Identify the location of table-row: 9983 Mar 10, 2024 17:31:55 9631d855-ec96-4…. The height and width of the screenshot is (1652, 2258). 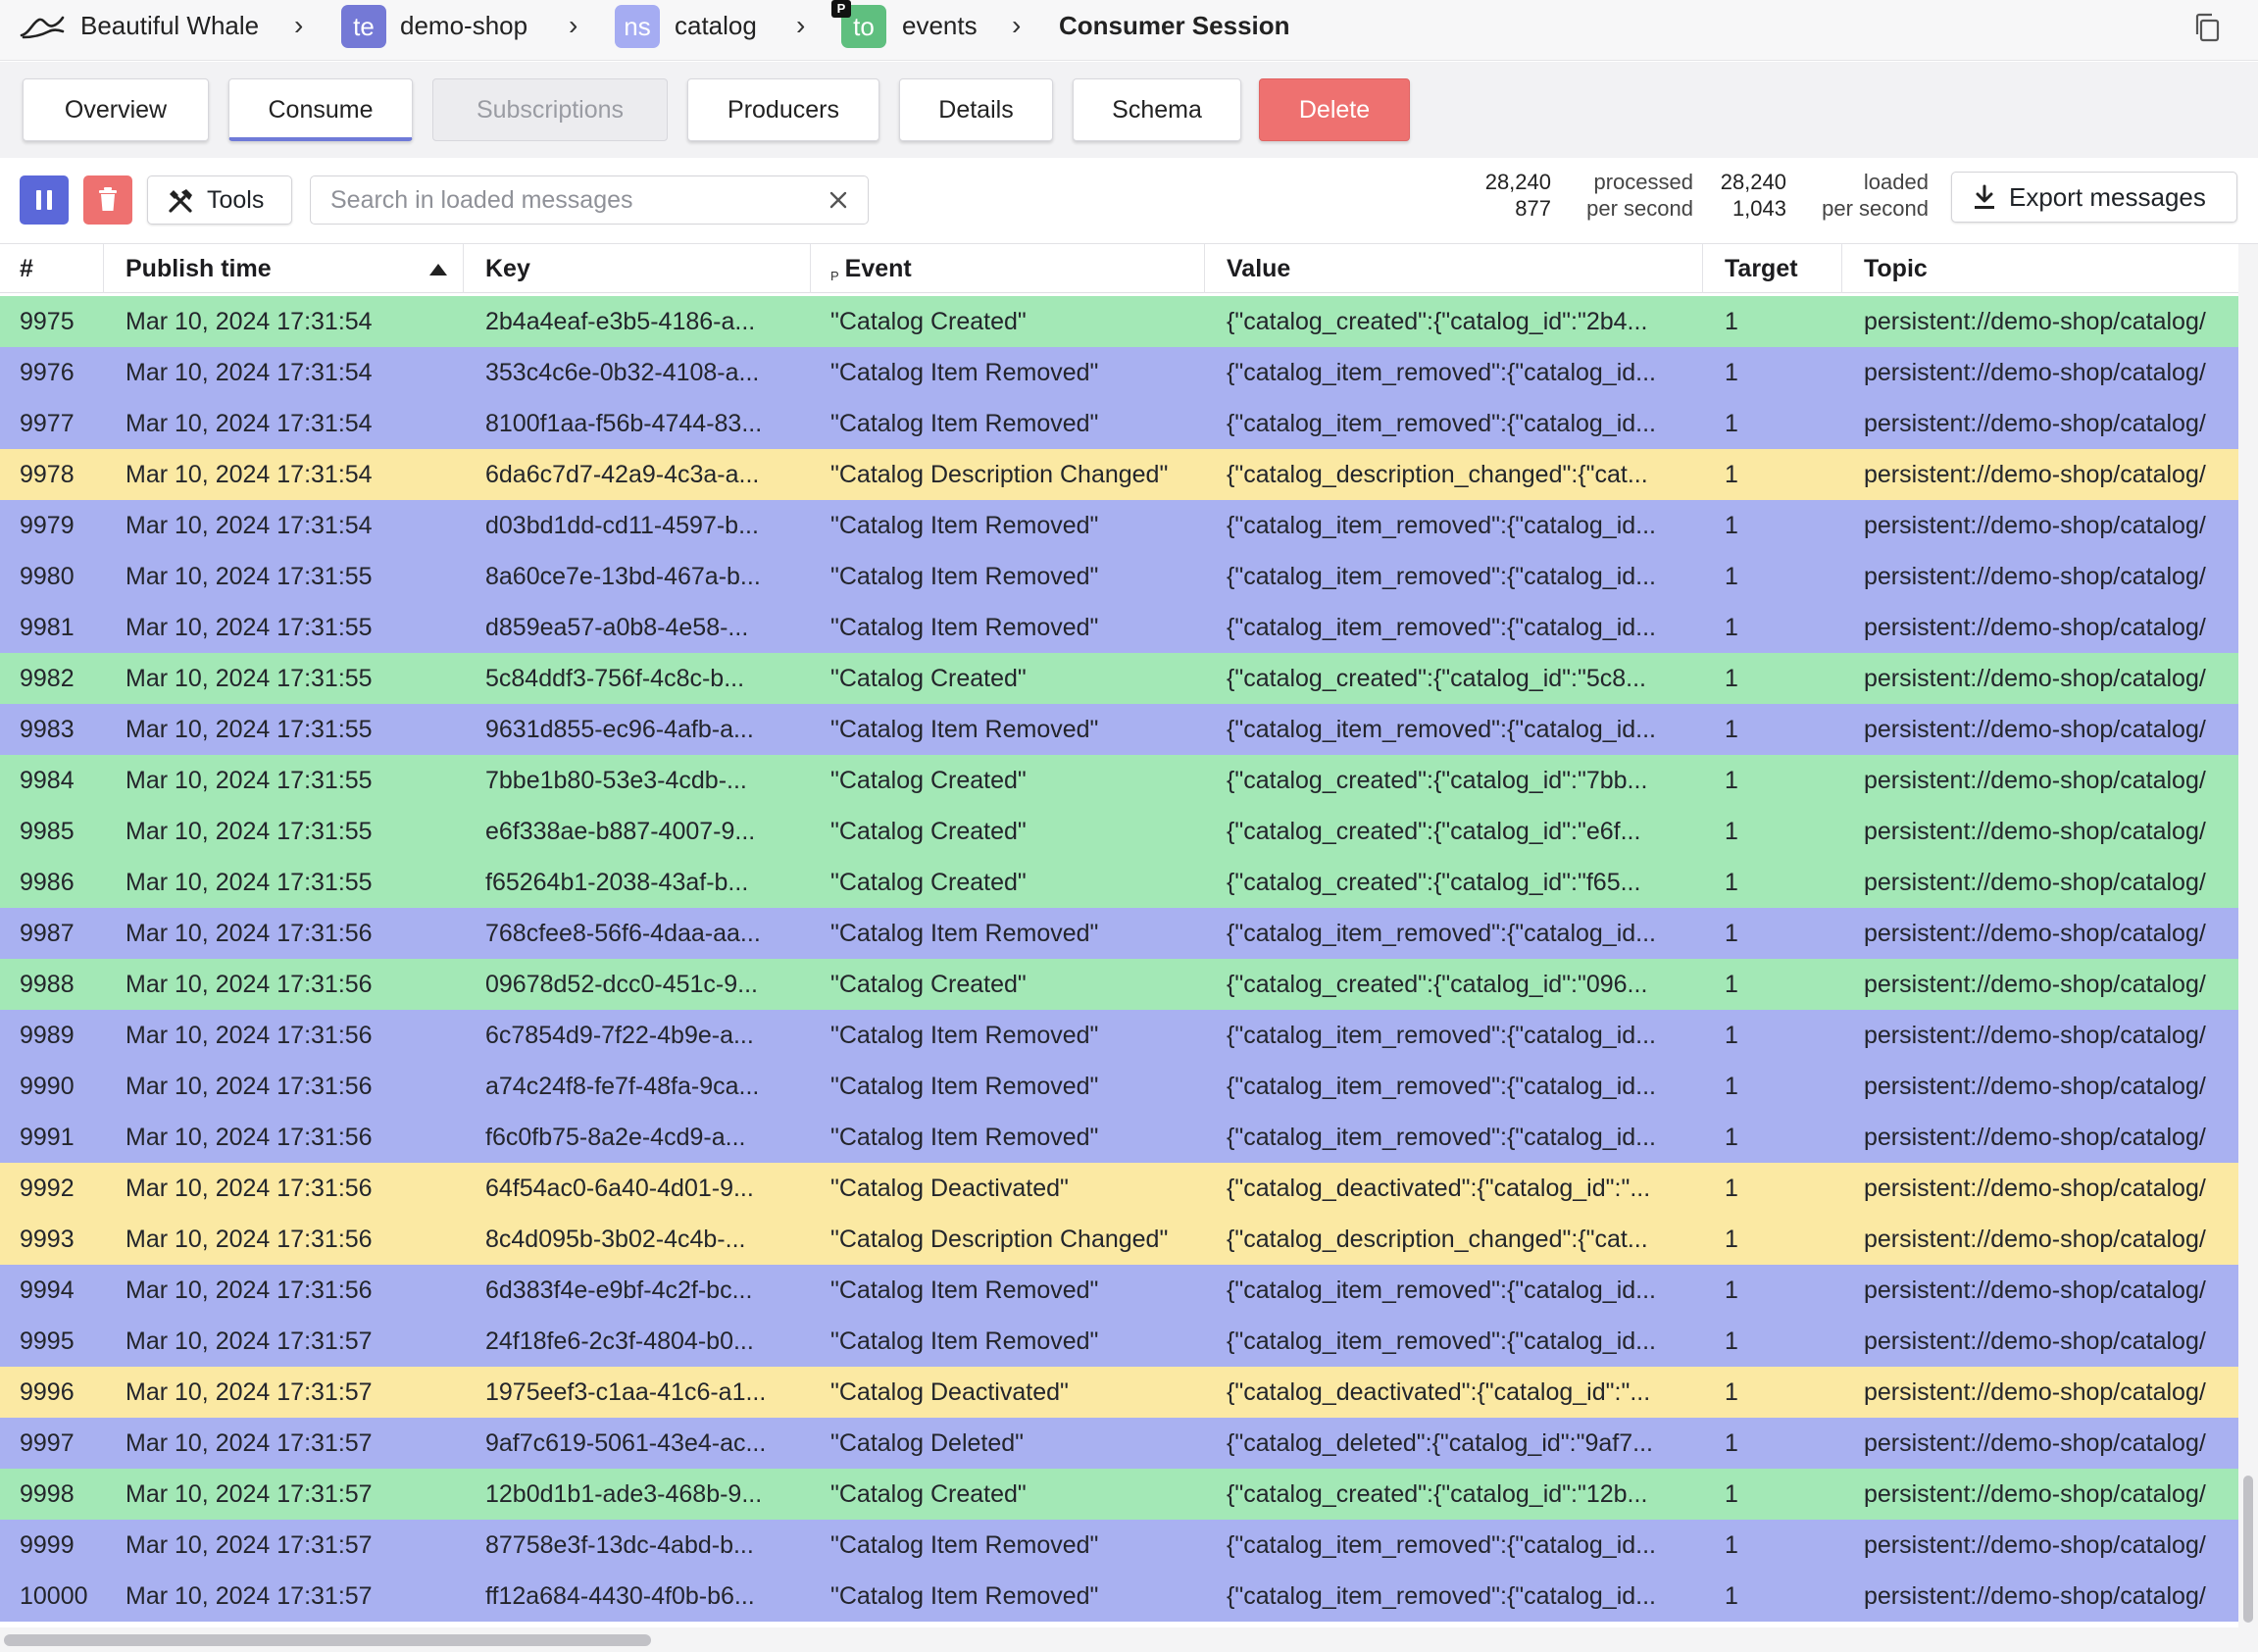
(1119, 729).